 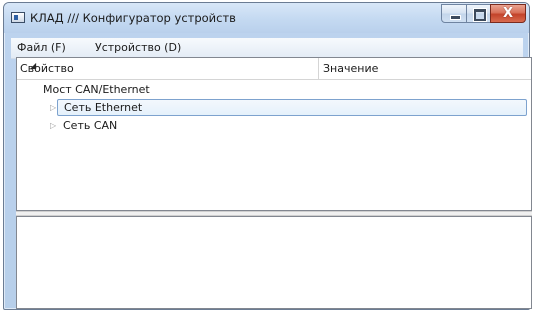 I want to click on collapse-arrow-icon: ◢, so click(x=33, y=65).